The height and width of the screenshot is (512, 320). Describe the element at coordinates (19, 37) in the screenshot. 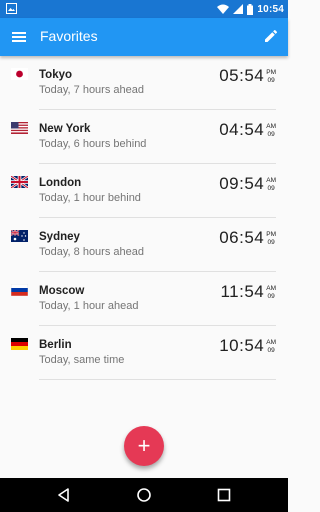

I see `menu-icon` at that location.